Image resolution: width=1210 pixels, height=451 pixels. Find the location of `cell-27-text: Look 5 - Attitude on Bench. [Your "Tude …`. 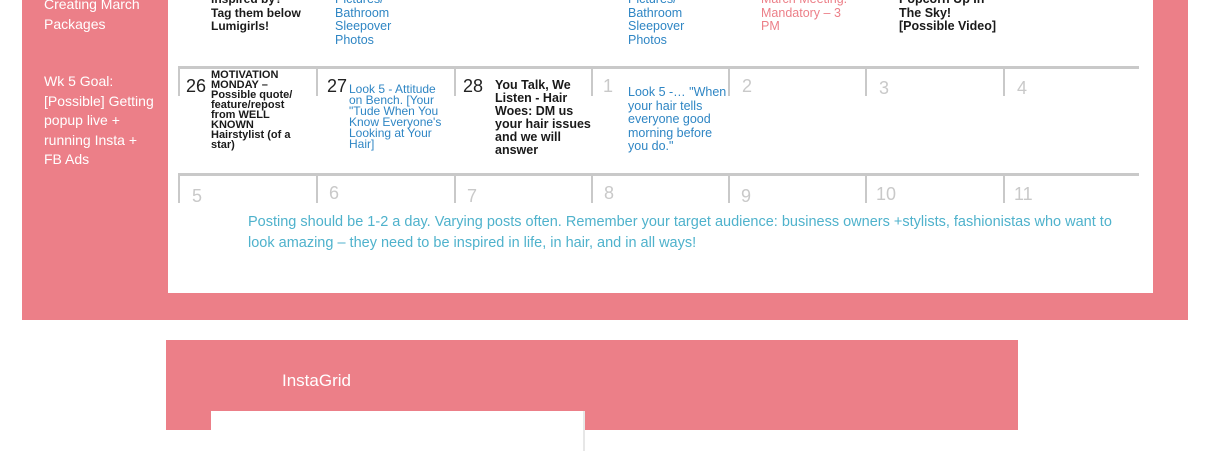

cell-27-text: Look 5 - Attitude on Bench. [Your "Tude … is located at coordinates (395, 116).